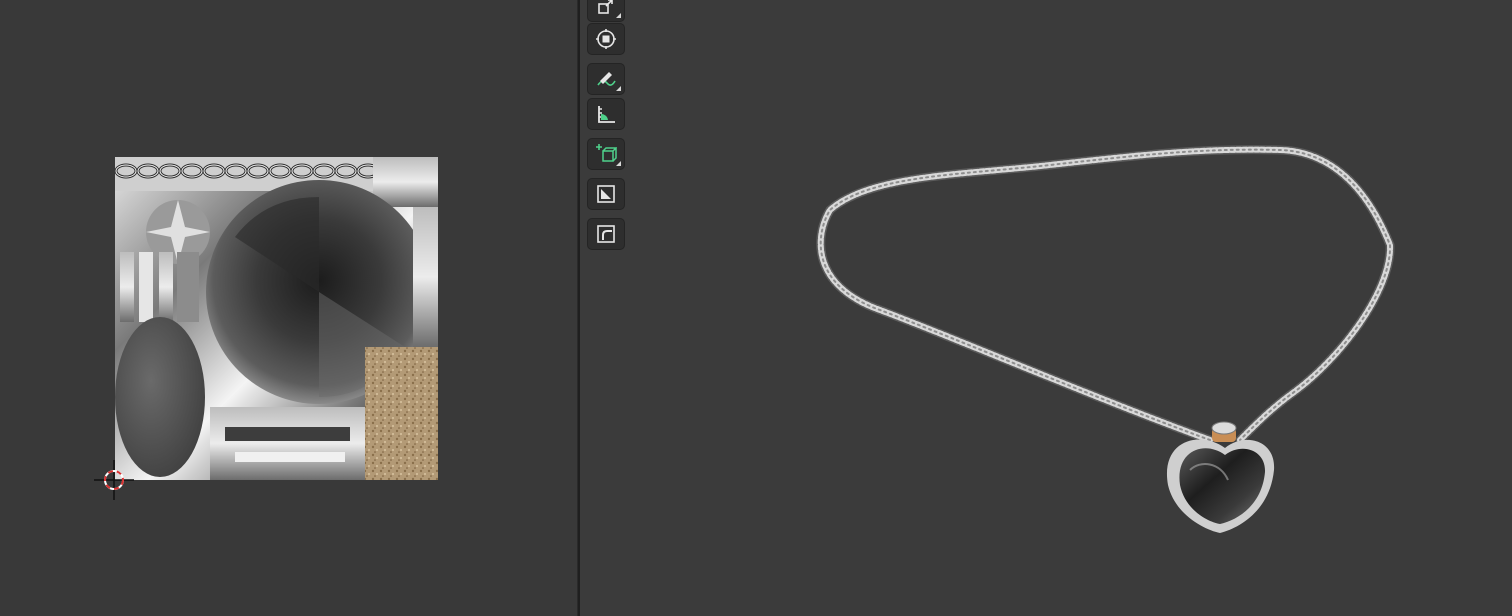 The height and width of the screenshot is (616, 1512). I want to click on uv-texture-image, so click(276, 318).